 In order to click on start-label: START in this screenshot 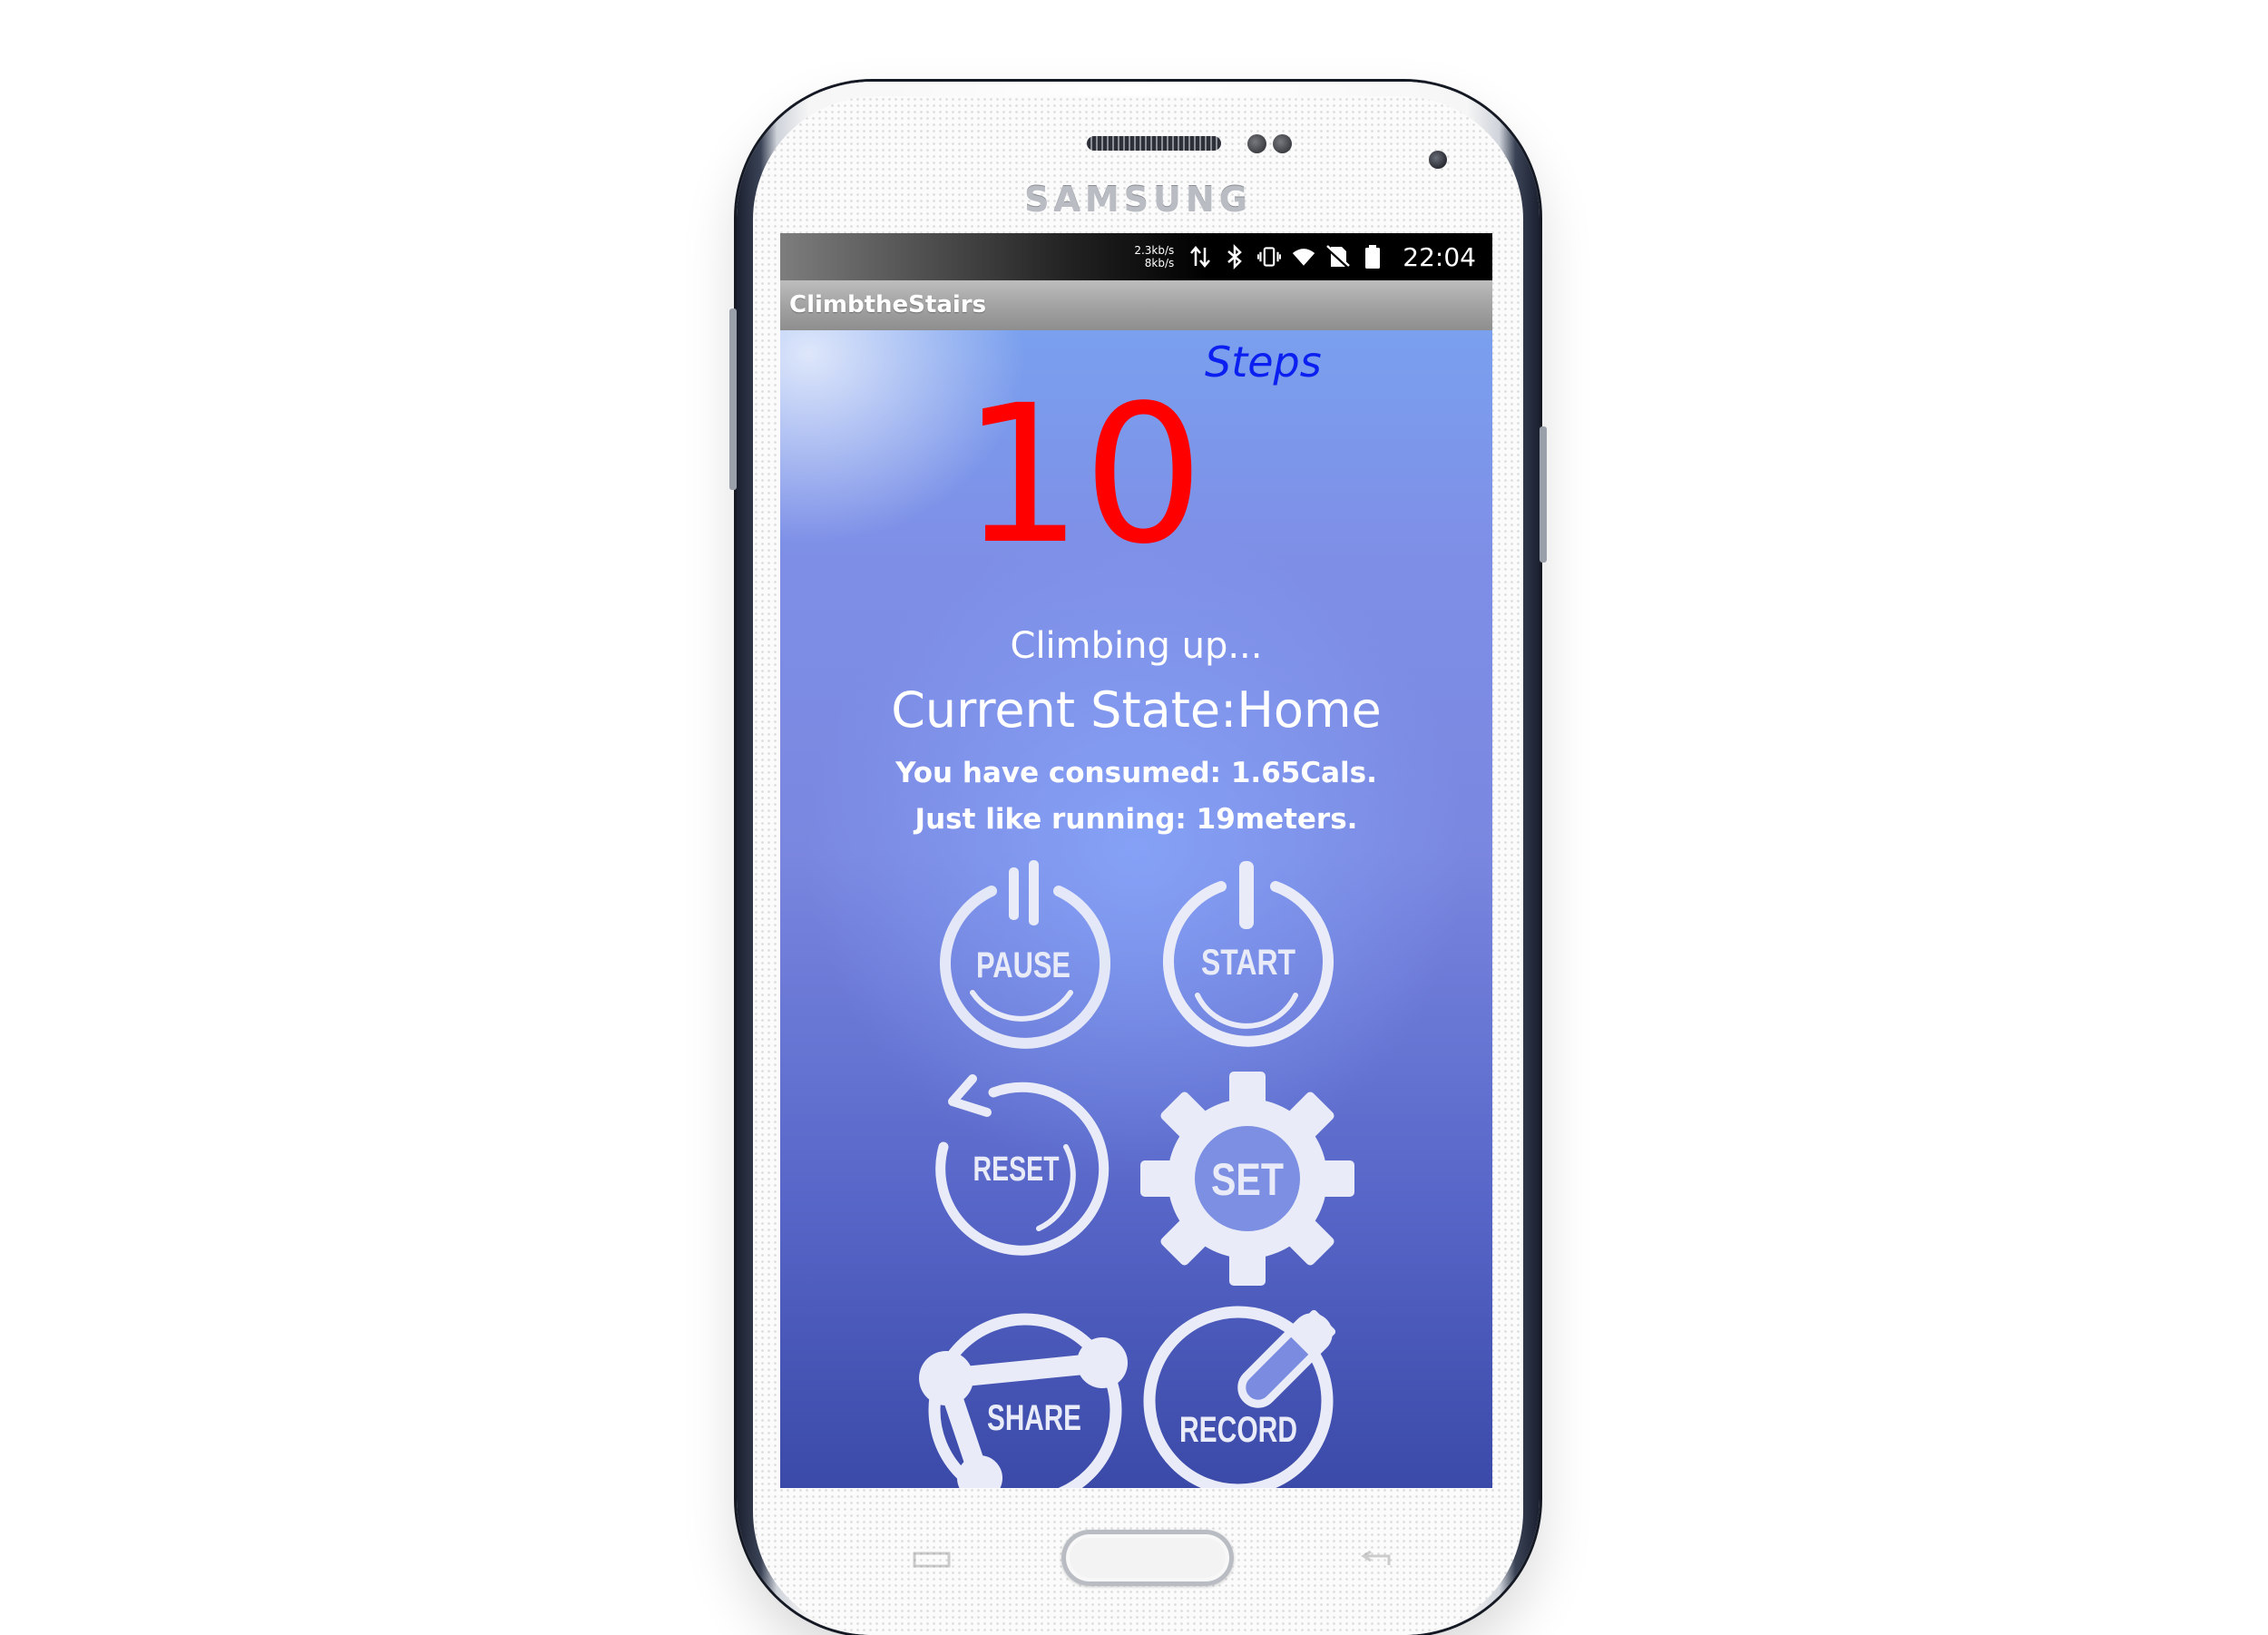, I will do `click(1248, 963)`.